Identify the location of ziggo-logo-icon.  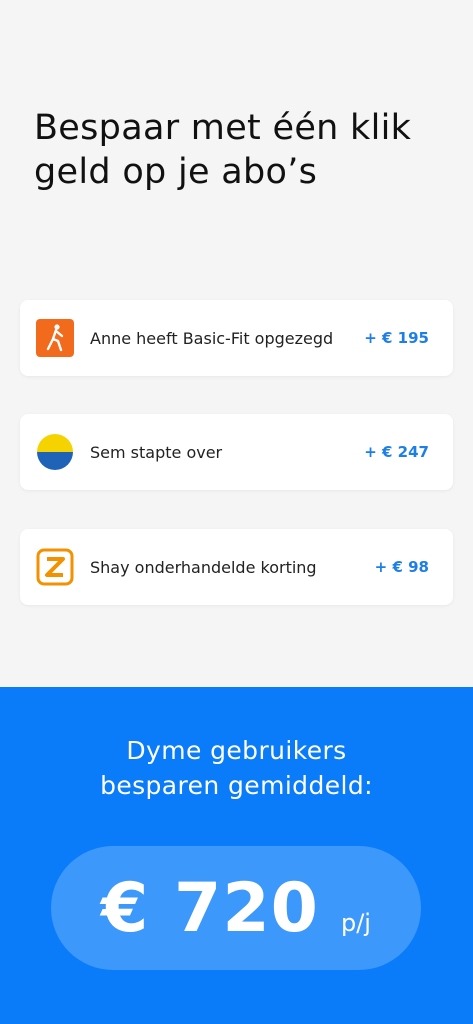
(55, 567).